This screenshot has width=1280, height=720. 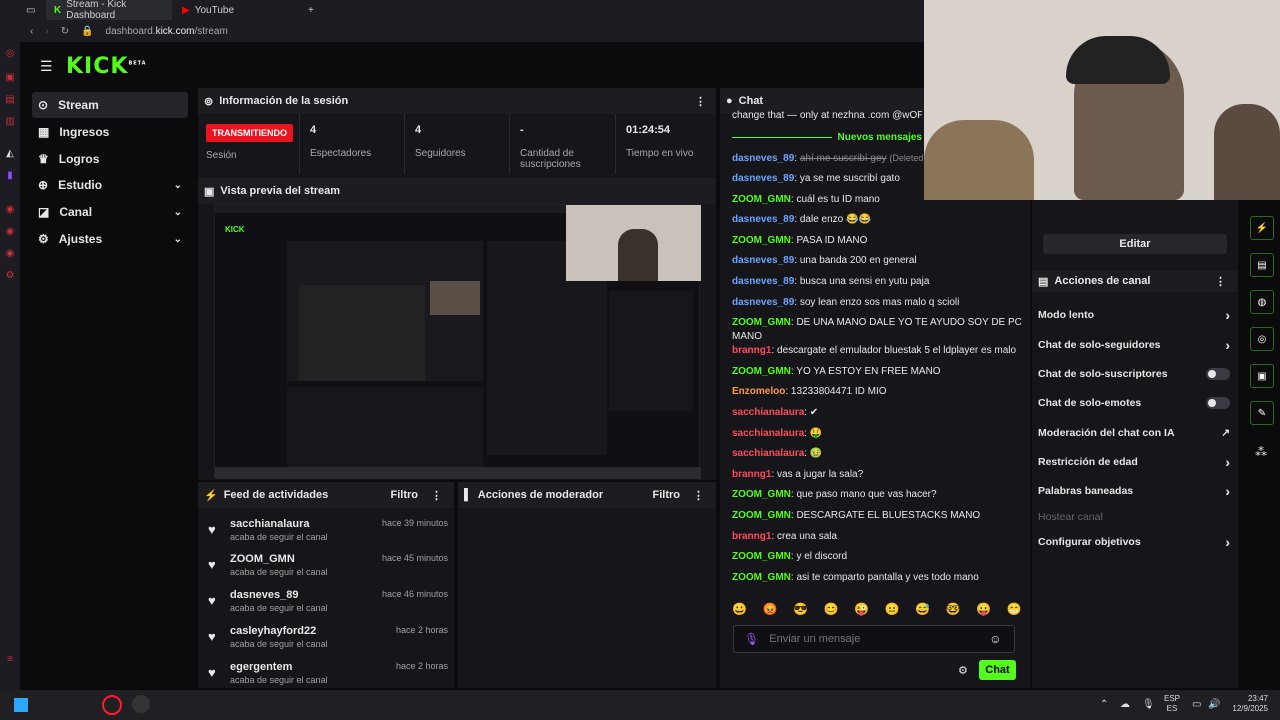 What do you see at coordinates (10, 276) in the screenshot?
I see `settings-icon: ⚙` at bounding box center [10, 276].